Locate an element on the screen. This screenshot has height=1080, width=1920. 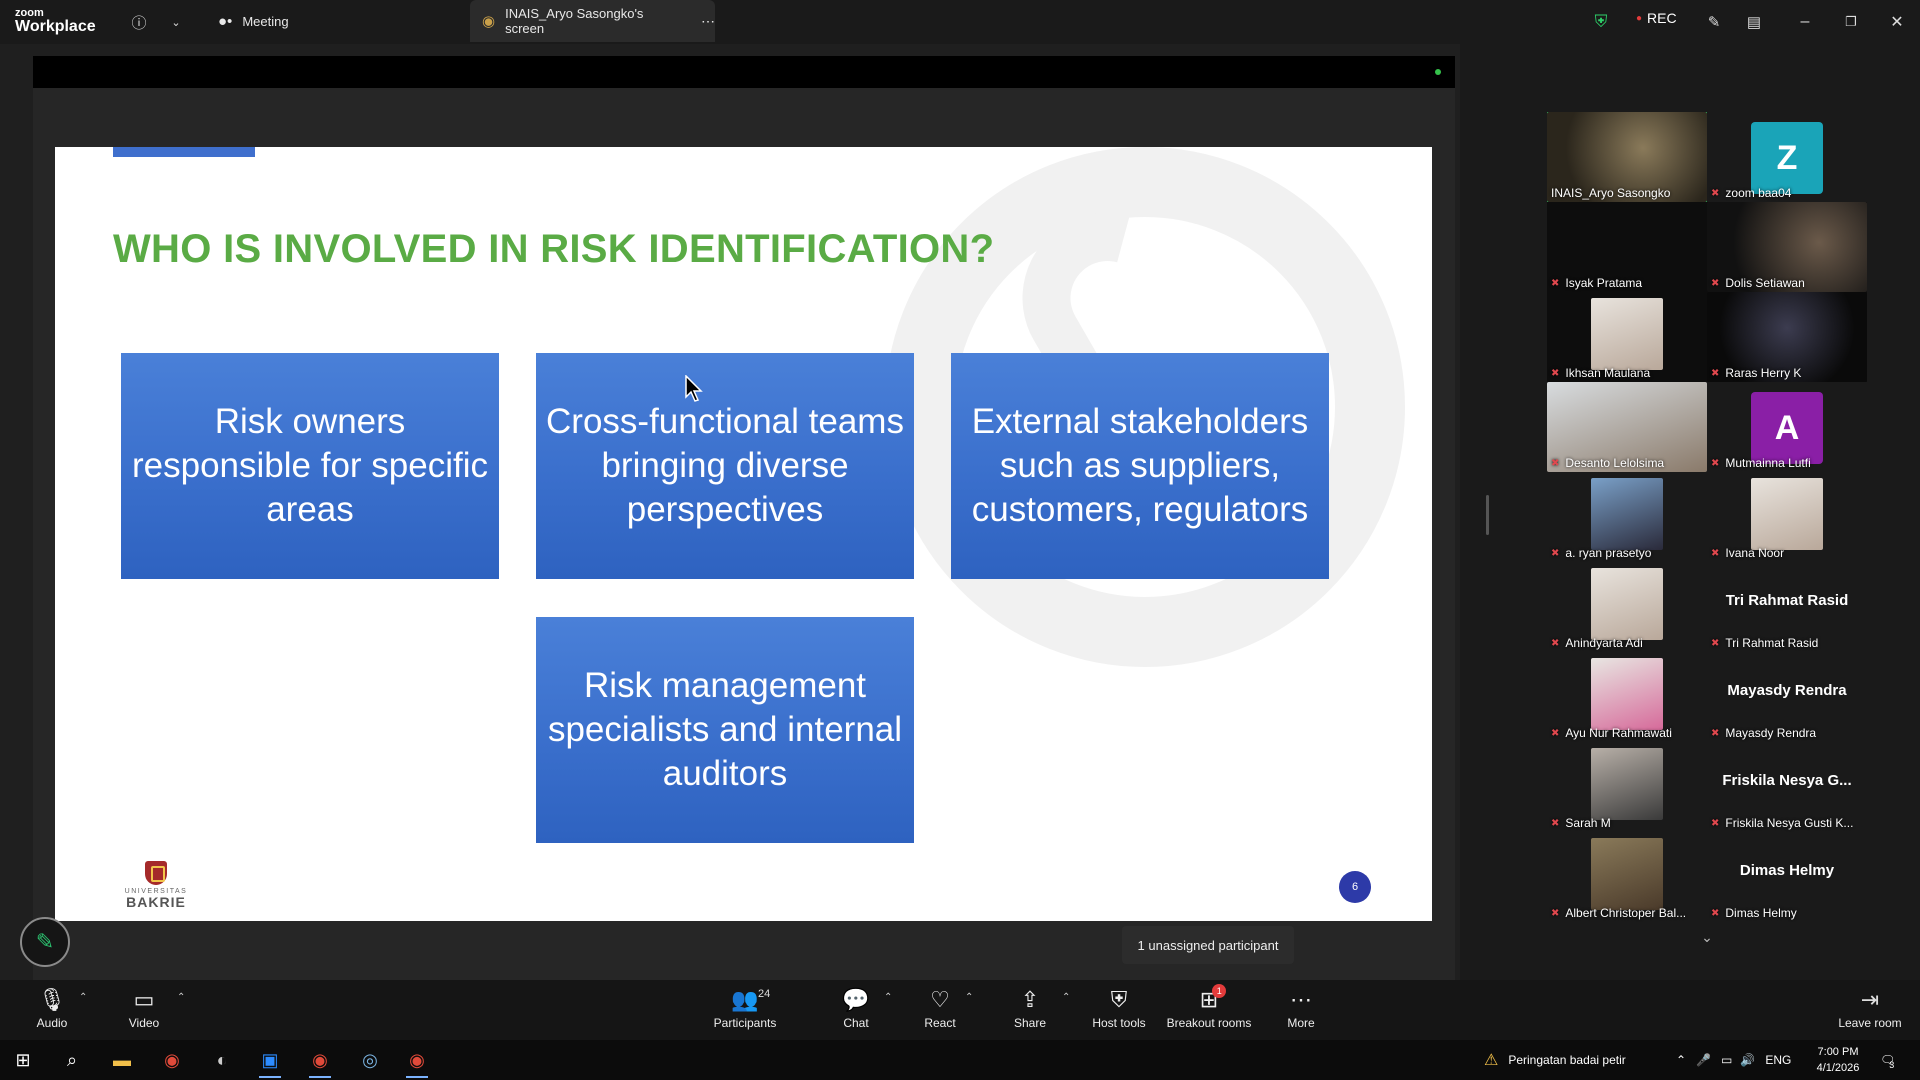
participant-avatar: Z is located at coordinates (1787, 158).